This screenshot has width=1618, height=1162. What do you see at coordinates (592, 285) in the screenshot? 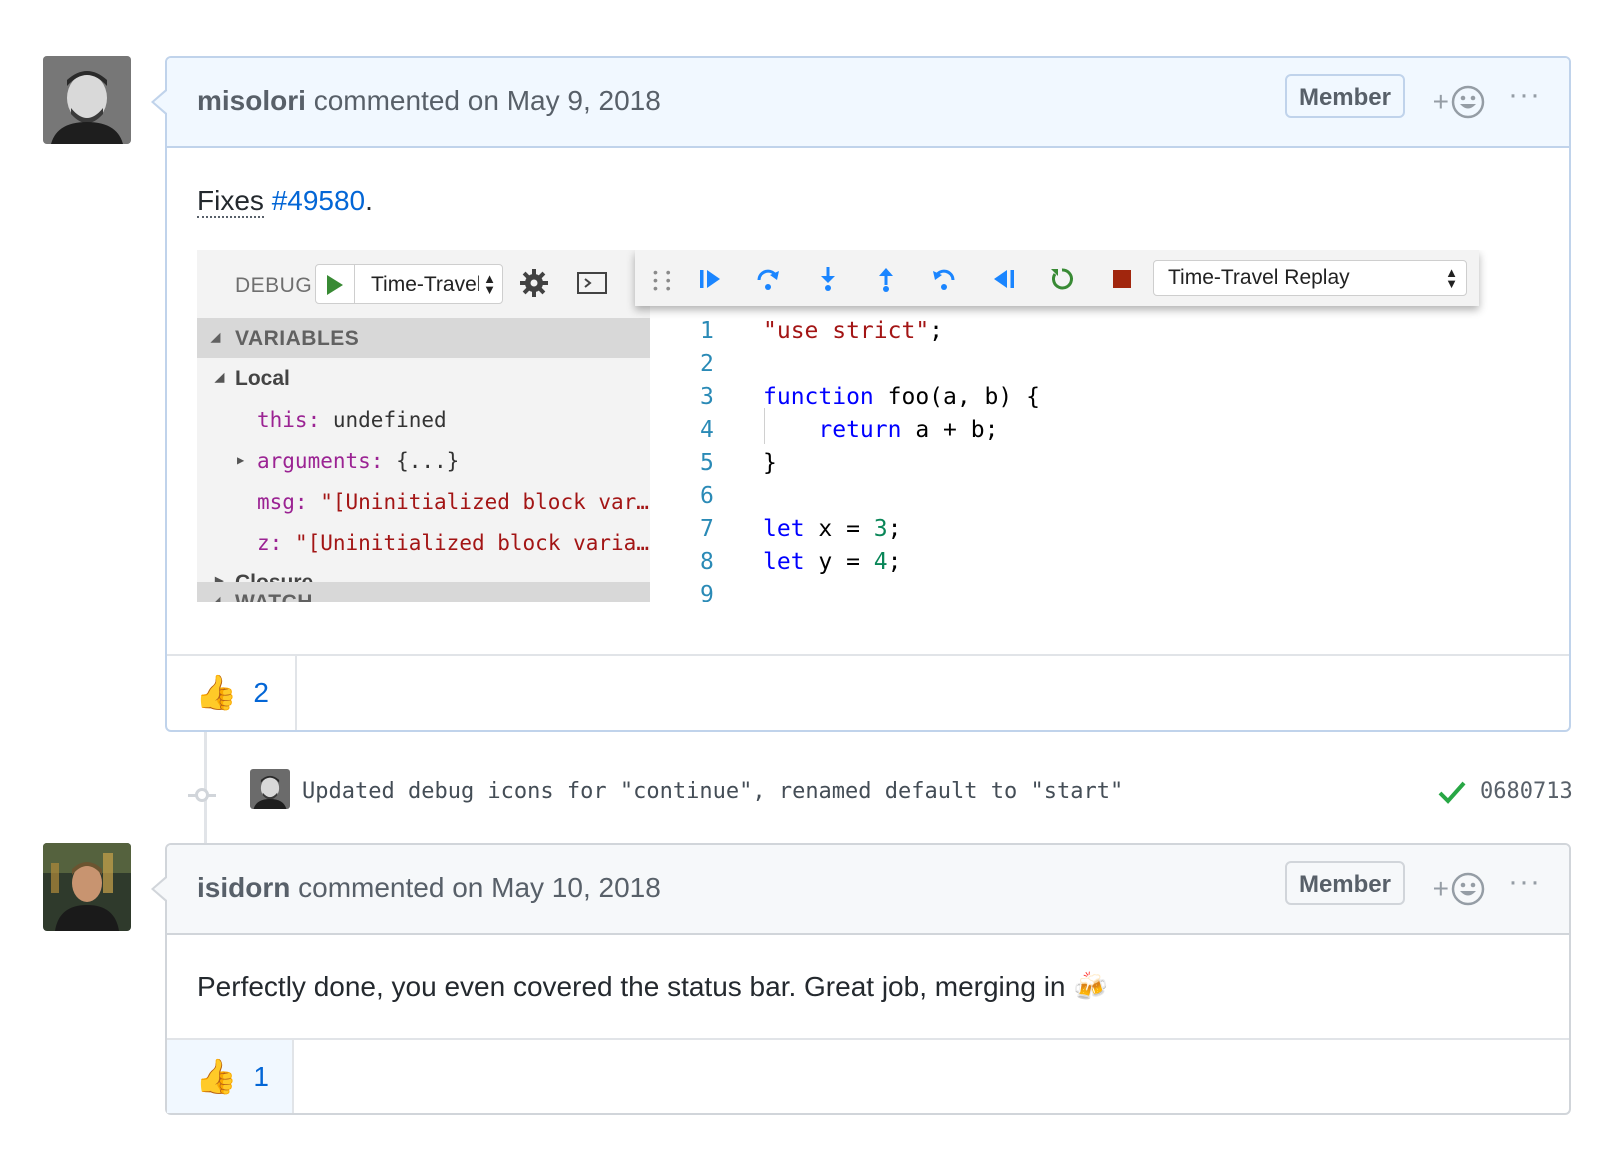
I see `terminal-icon` at bounding box center [592, 285].